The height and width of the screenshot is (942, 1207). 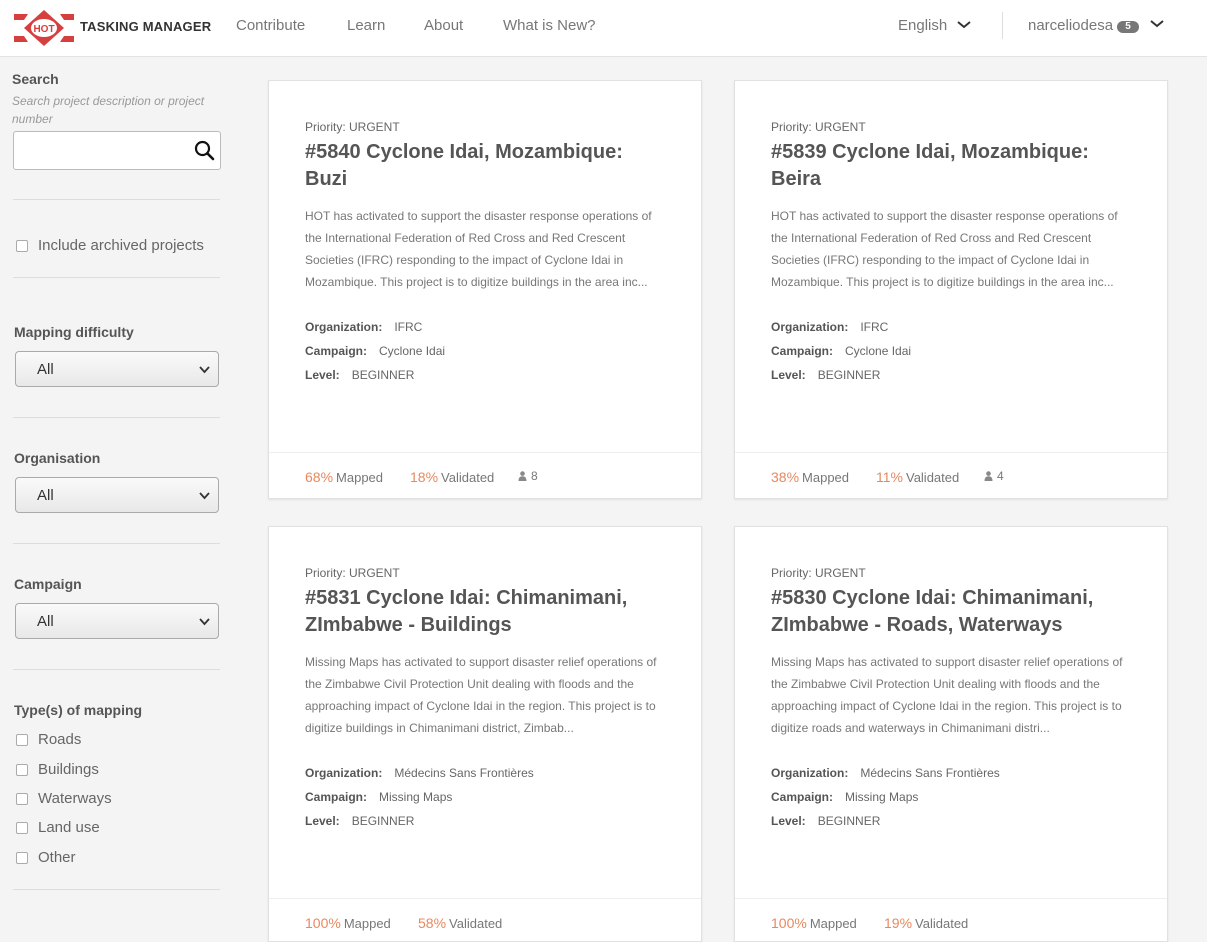 I want to click on search-field, so click(x=117, y=150).